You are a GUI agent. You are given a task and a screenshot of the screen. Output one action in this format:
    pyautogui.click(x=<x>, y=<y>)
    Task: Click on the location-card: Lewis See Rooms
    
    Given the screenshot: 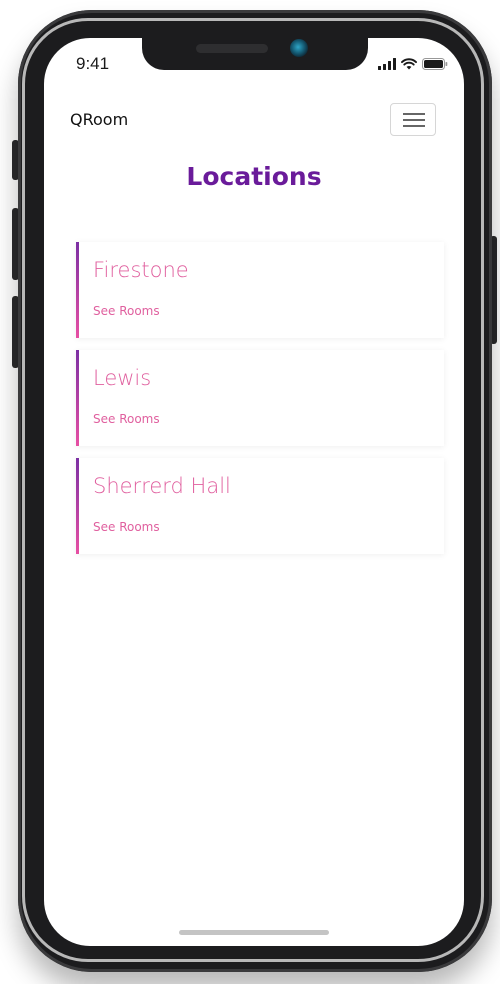 What is the action you would take?
    pyautogui.click(x=260, y=398)
    